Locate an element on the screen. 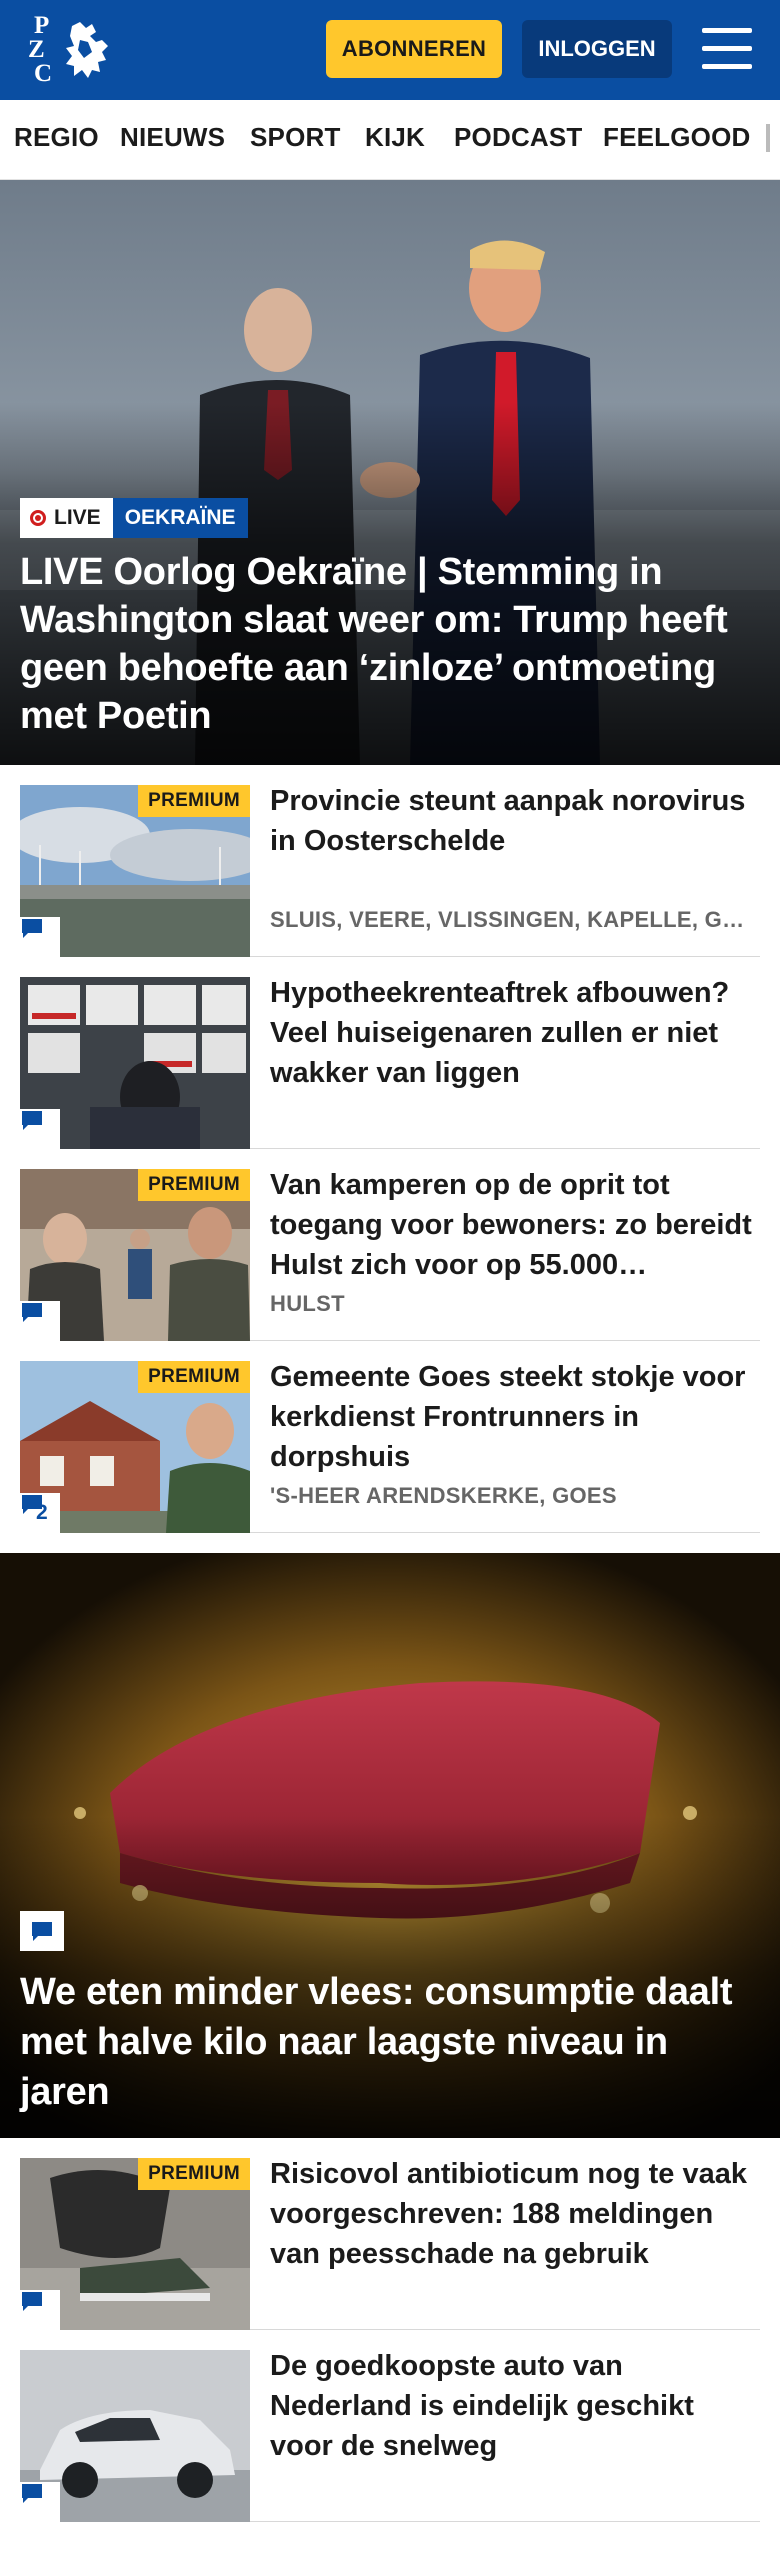 This screenshot has width=780, height=2560. subscribe-button: ABONNEREN is located at coordinates (414, 49).